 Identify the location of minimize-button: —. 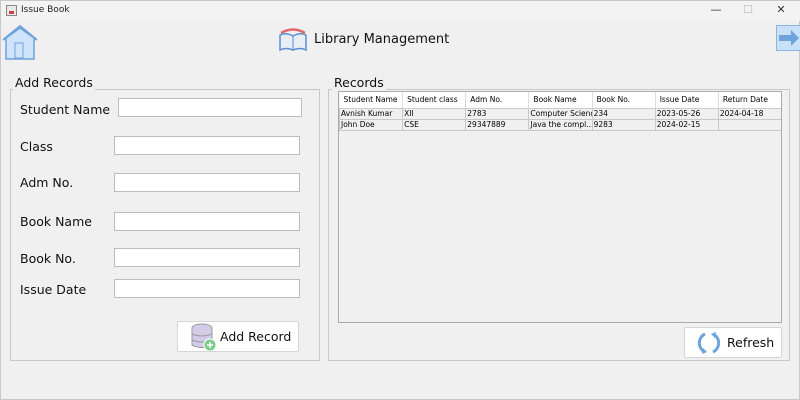
(716, 9).